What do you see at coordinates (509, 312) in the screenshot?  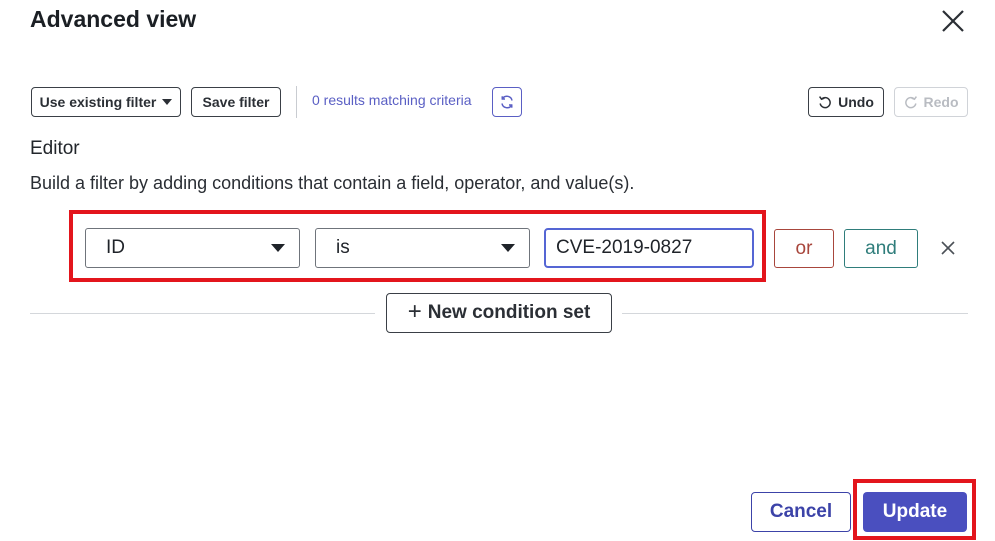 I see `new-condition-set-label: New condition set` at bounding box center [509, 312].